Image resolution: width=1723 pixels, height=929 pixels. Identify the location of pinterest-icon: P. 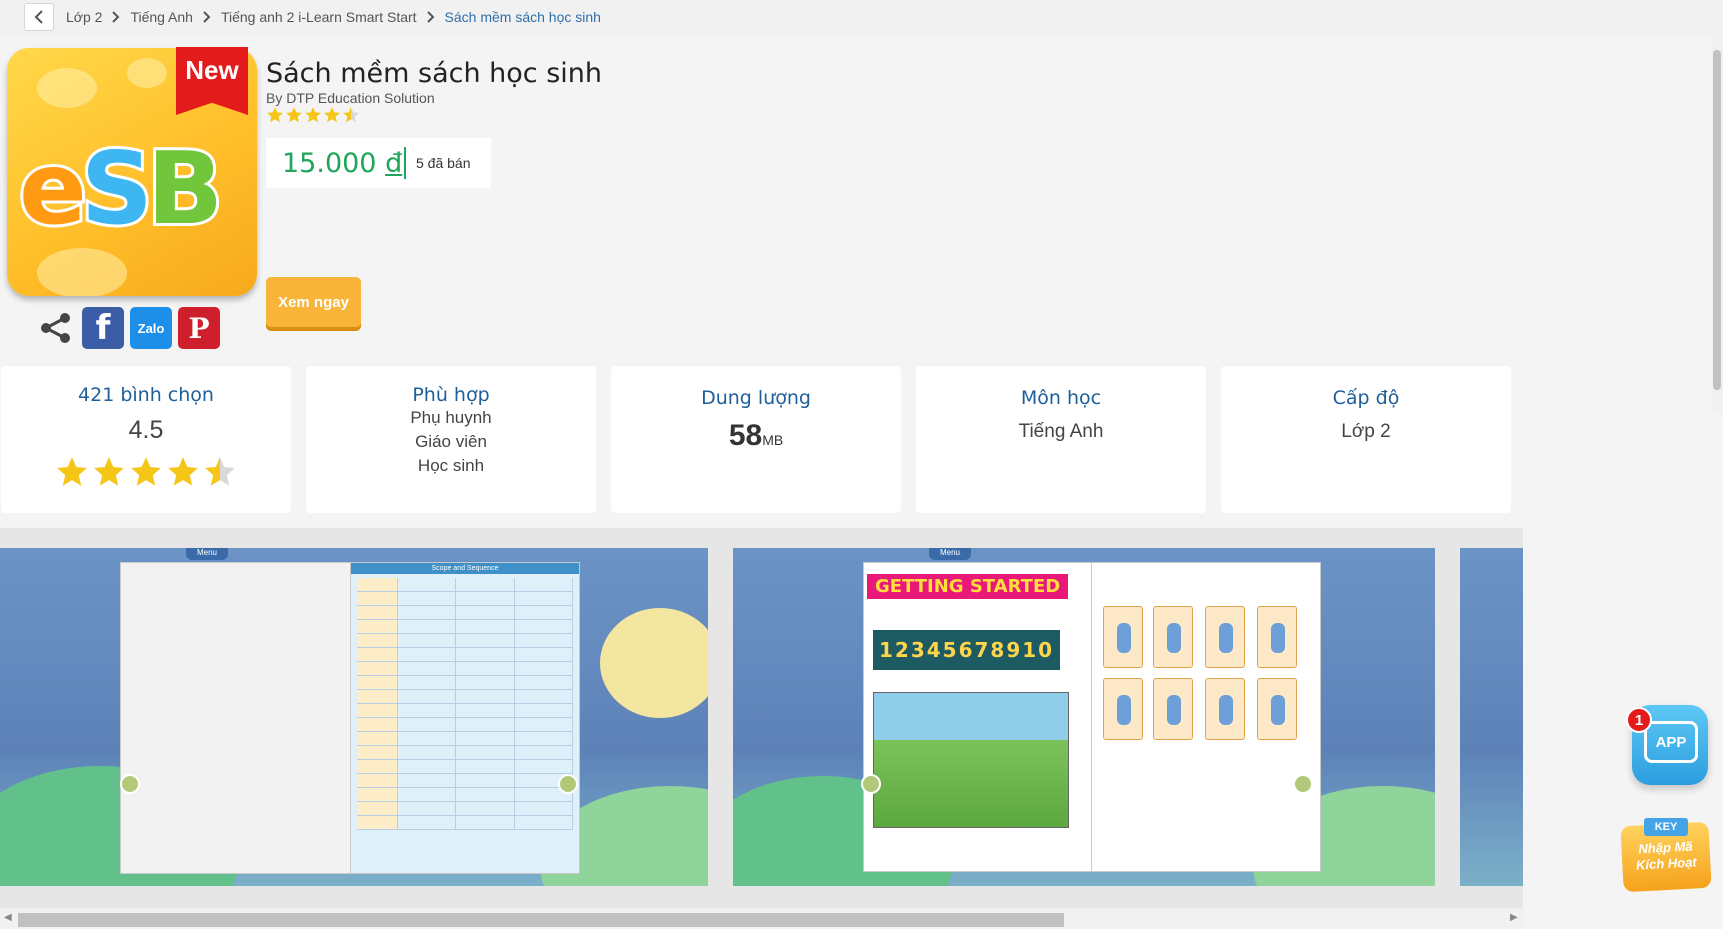
(199, 328).